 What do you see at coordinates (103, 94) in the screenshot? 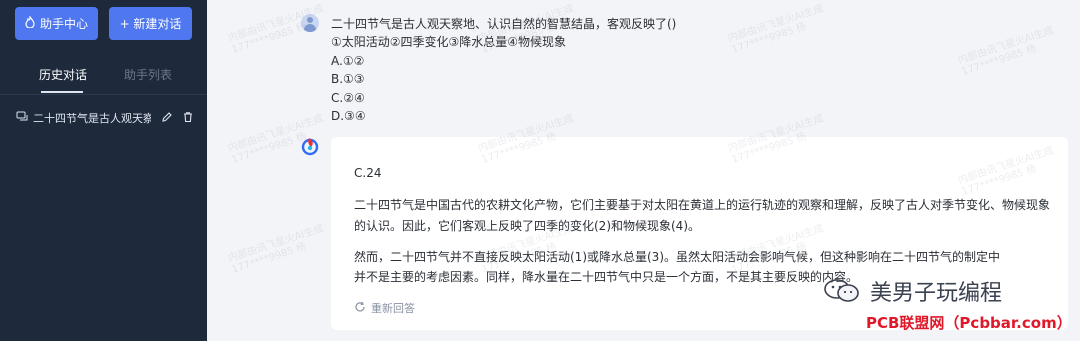
I see `sidebar-divider` at bounding box center [103, 94].